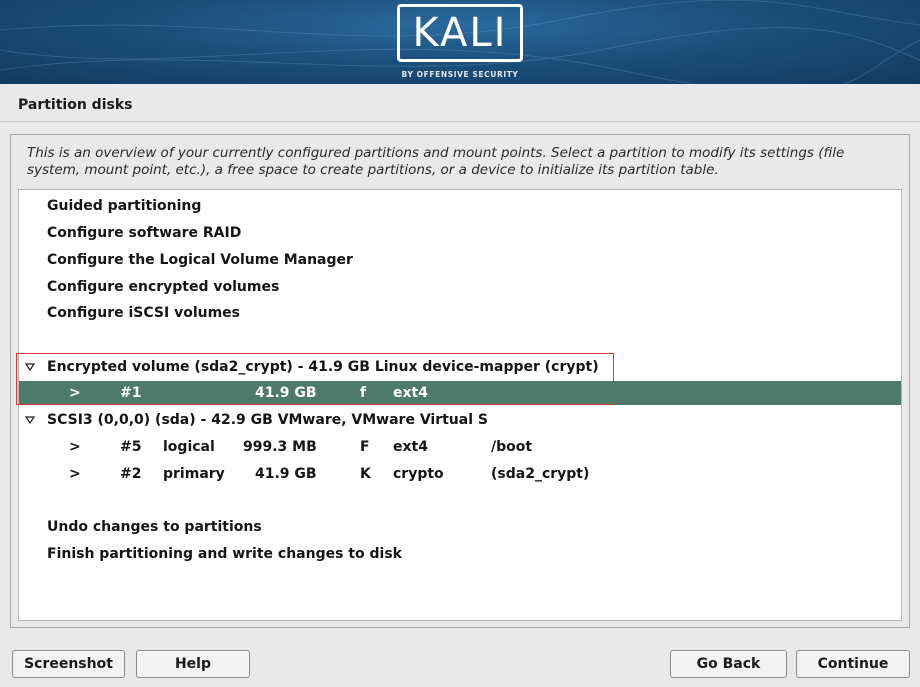 This screenshot has width=920, height=687. Describe the element at coordinates (75, 105) in the screenshot. I see `page-title: Partition disks` at that location.